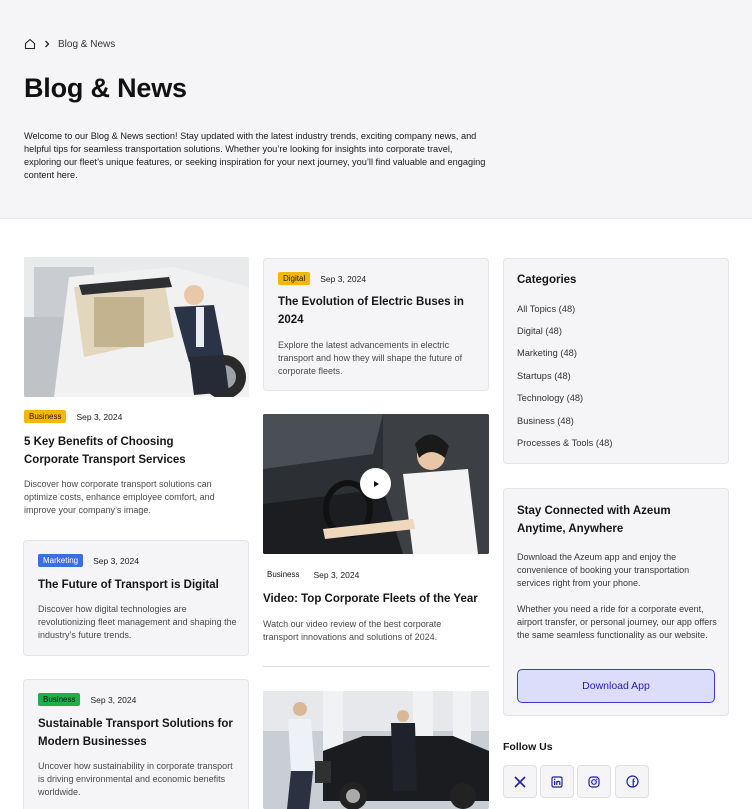 The width and height of the screenshot is (752, 809). I want to click on tag-badge: Marketing, so click(61, 560).